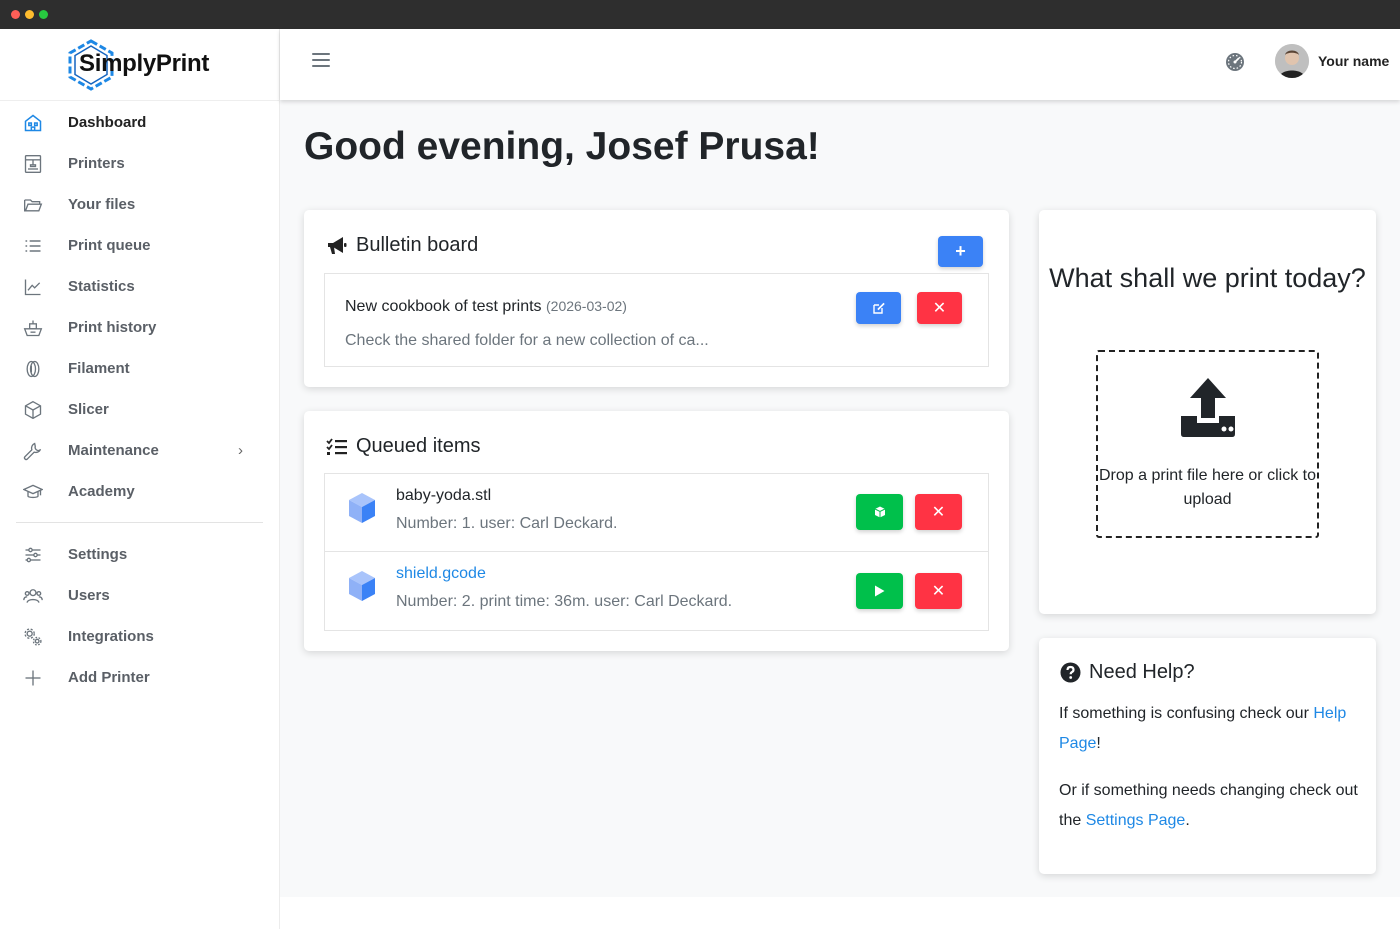 The image size is (1400, 929). I want to click on sidebar-item-label: Filament, so click(99, 368).